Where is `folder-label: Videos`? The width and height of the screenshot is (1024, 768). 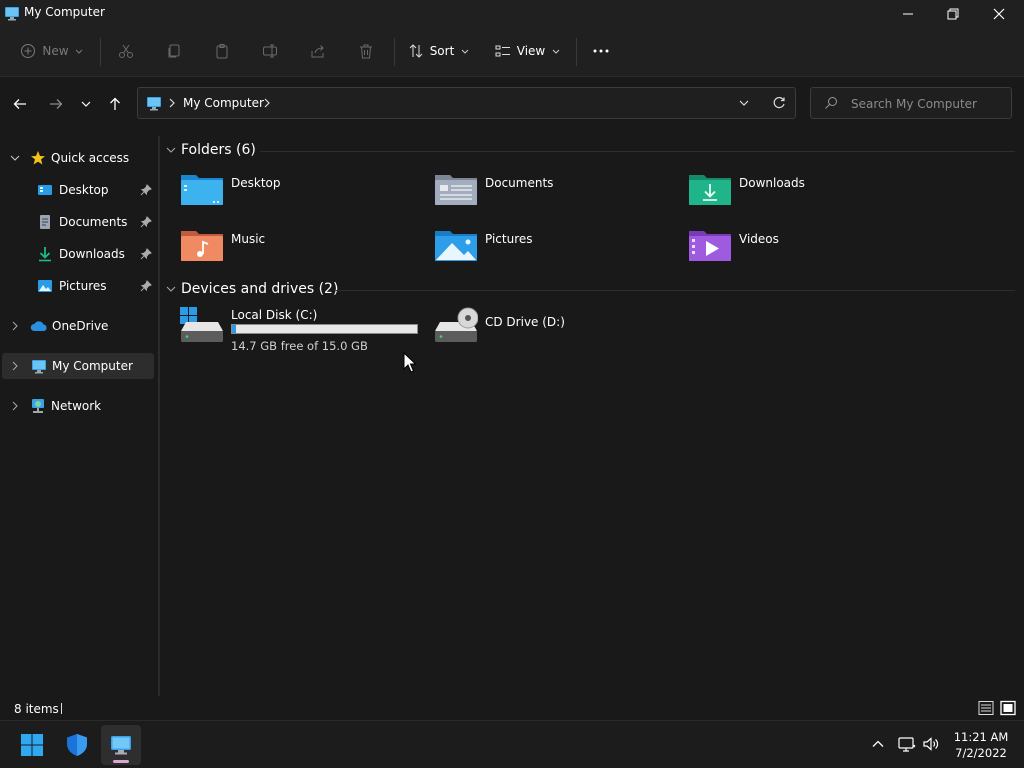 folder-label: Videos is located at coordinates (759, 239).